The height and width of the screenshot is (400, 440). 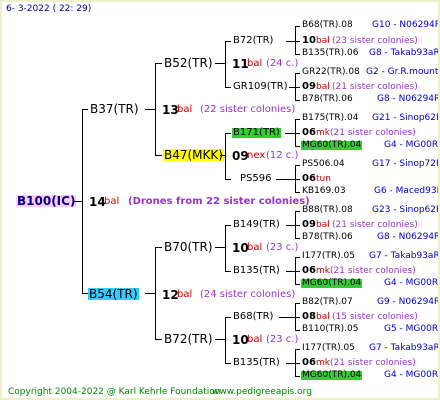 What do you see at coordinates (407, 191) in the screenshot?
I see `gen4-id: G6 - Maced93R` at bounding box center [407, 191].